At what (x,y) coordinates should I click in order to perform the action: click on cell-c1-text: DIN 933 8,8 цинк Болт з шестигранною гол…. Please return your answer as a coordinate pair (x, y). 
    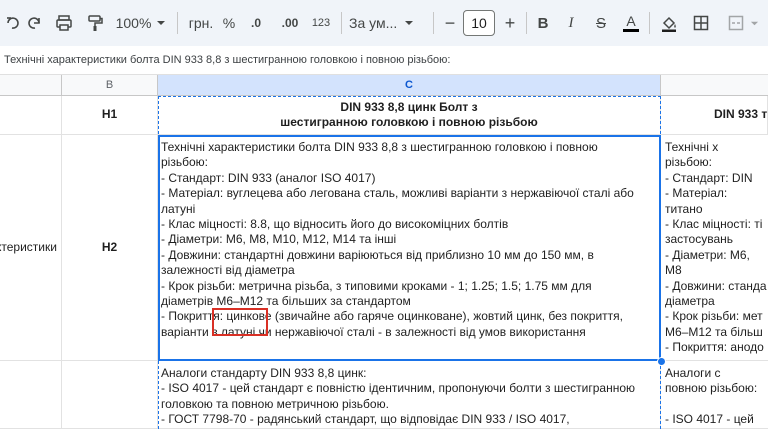
    Looking at the image, I should click on (409, 114).